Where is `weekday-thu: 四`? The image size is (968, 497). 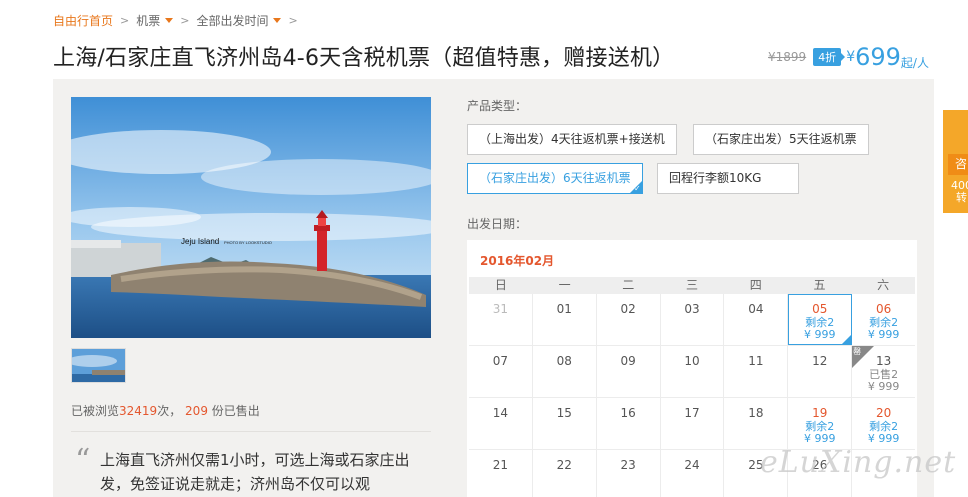 weekday-thu: 四 is located at coordinates (755, 285).